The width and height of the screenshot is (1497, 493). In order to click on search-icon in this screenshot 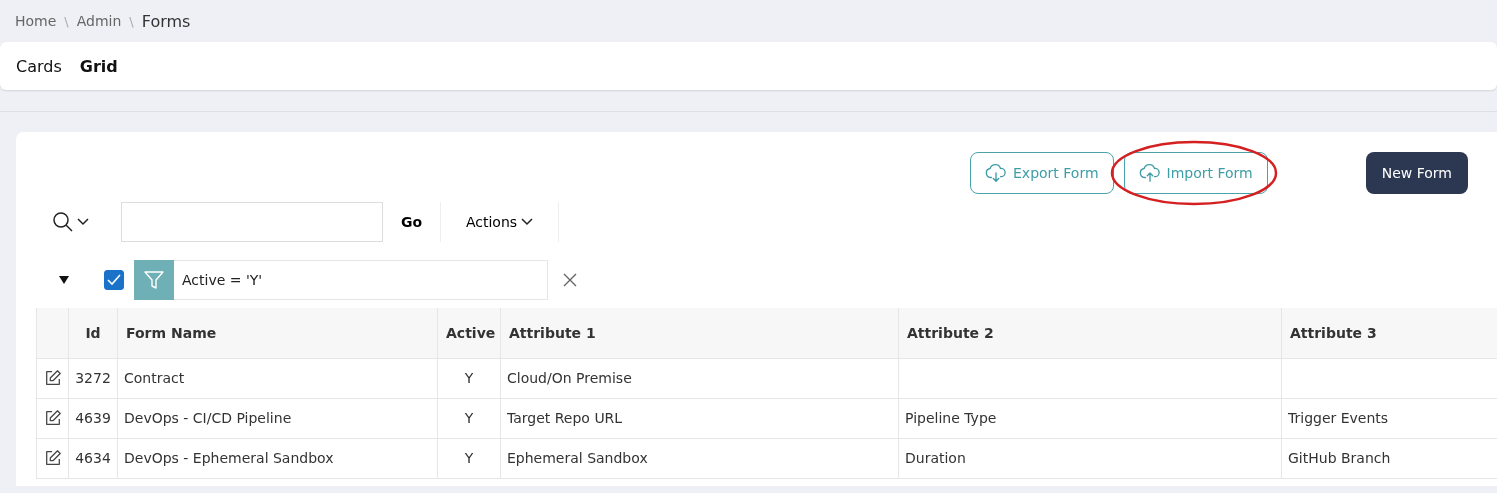, I will do `click(63, 222)`.